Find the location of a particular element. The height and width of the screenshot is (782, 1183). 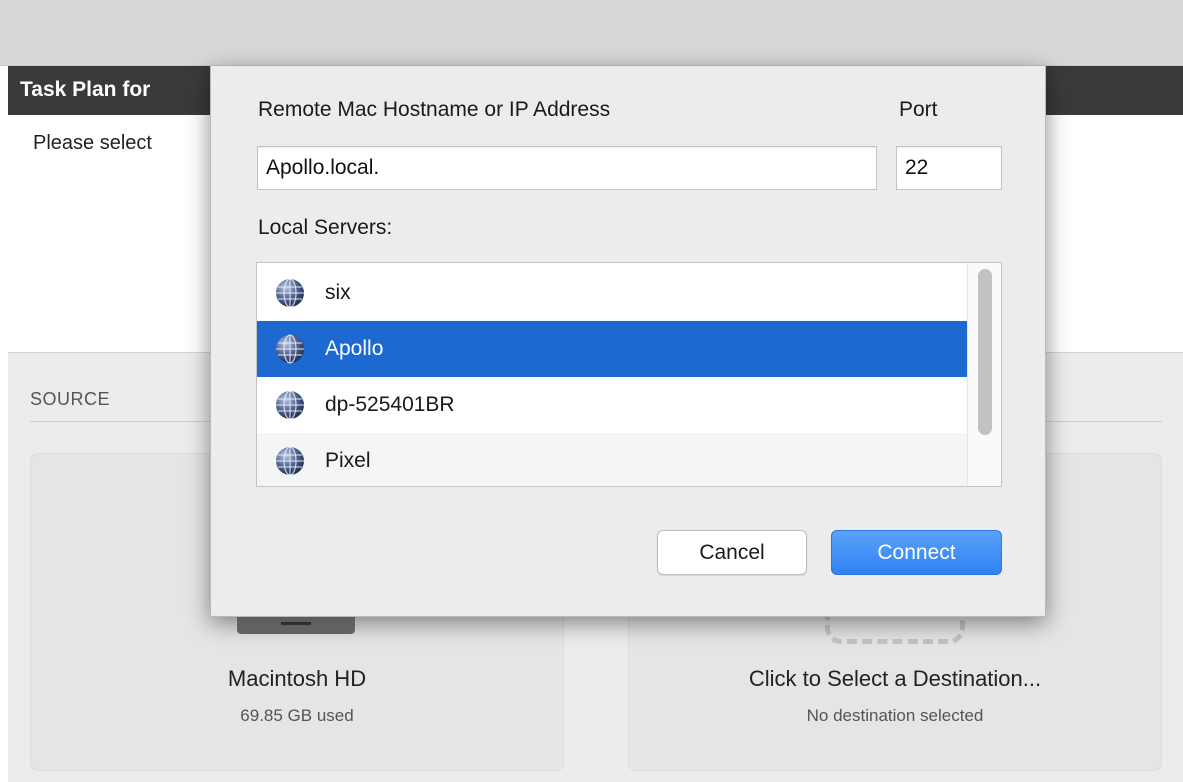

hostname-label: Remote Mac Hostname or IP Address is located at coordinates (434, 109).